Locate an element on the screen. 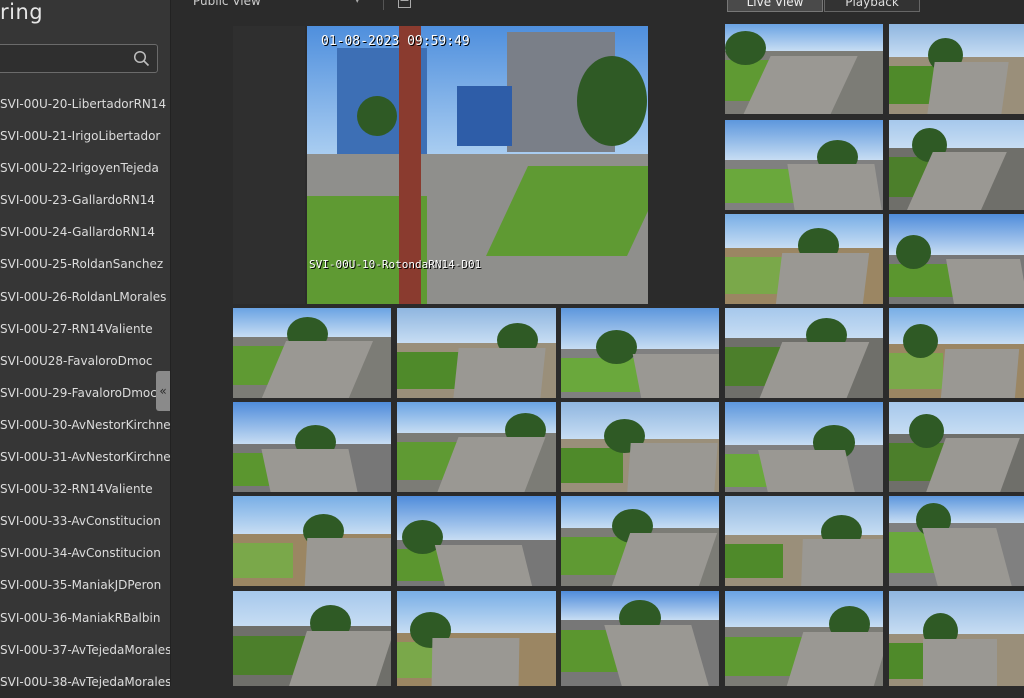 The width and height of the screenshot is (1024, 698). camera-list-item: SVI-00U-23-GallardoRN14 is located at coordinates (85, 200).